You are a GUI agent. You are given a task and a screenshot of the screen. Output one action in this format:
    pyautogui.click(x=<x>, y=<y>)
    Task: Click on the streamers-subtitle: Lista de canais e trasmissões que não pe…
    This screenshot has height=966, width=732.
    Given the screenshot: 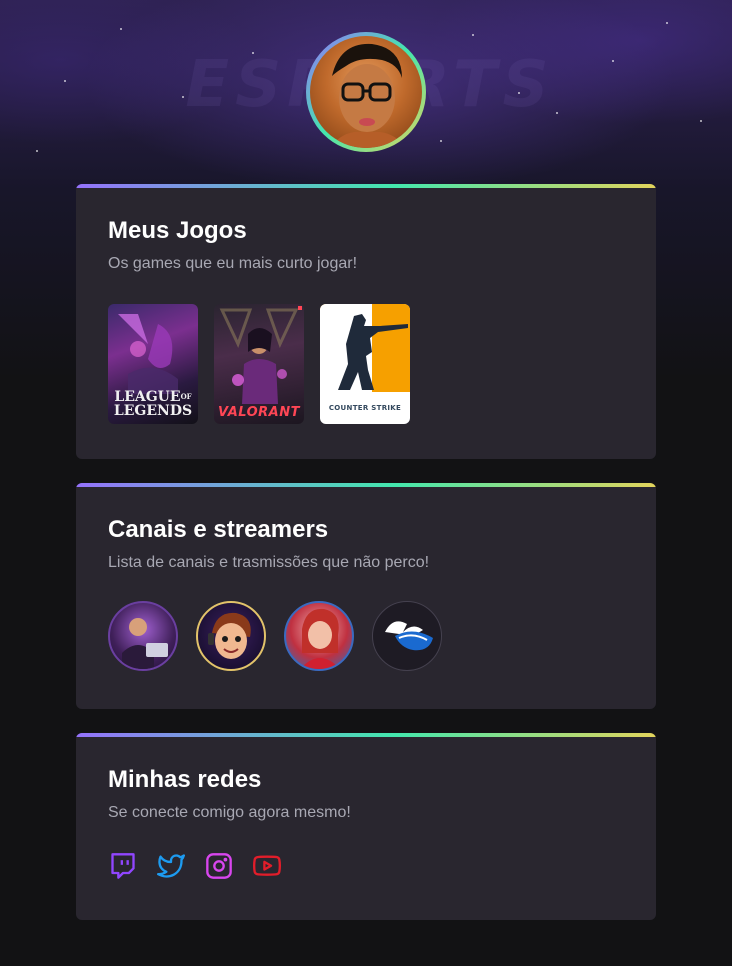 What is the action you would take?
    pyautogui.click(x=269, y=562)
    